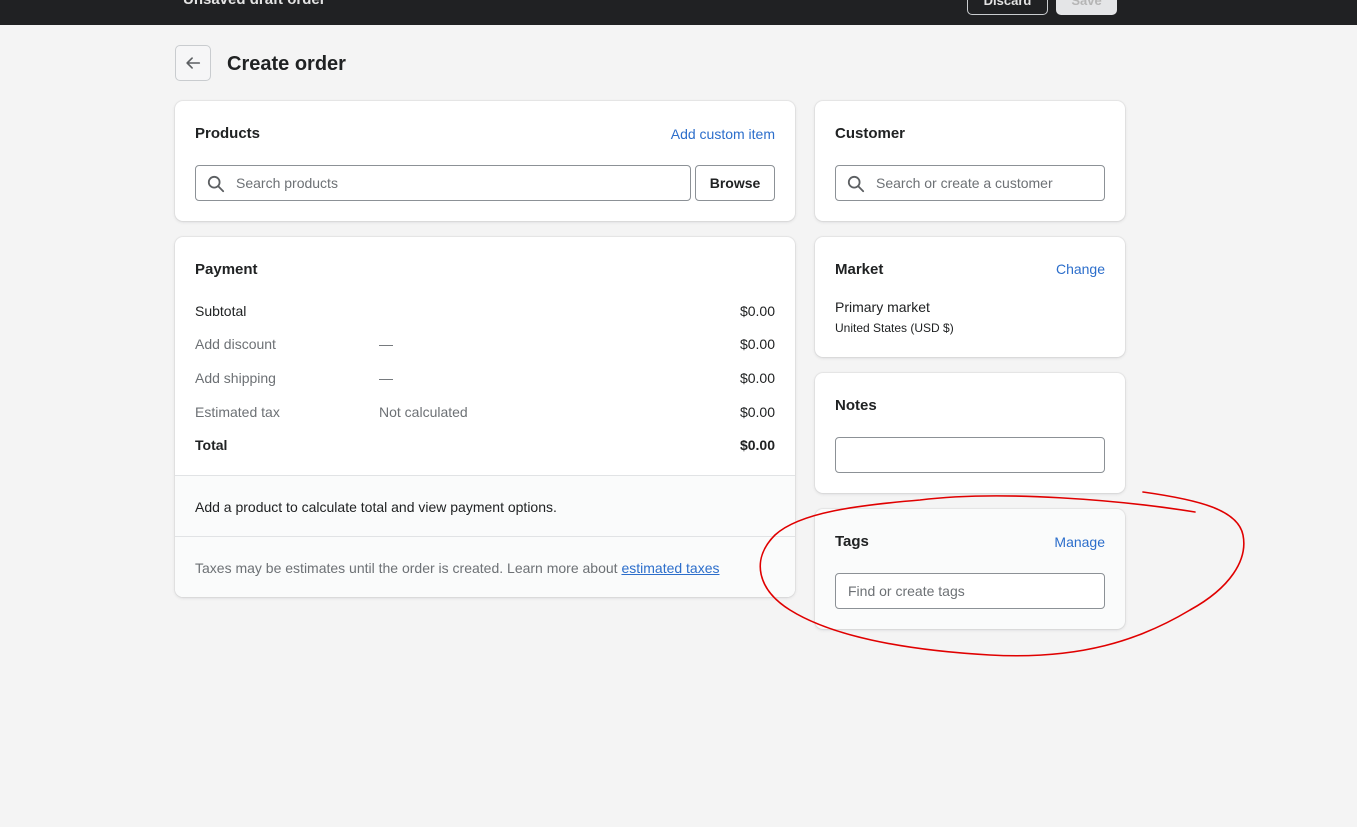 Image resolution: width=1357 pixels, height=827 pixels. What do you see at coordinates (1079, 542) in the screenshot?
I see `manage-tags-link: Manage` at bounding box center [1079, 542].